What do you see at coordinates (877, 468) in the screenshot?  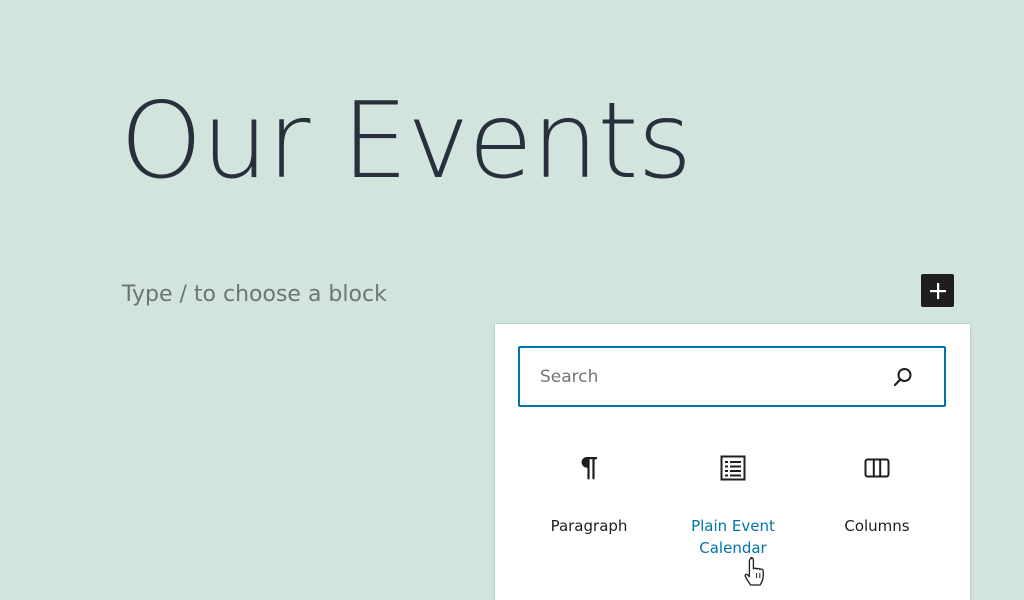 I see `columns-icon` at bounding box center [877, 468].